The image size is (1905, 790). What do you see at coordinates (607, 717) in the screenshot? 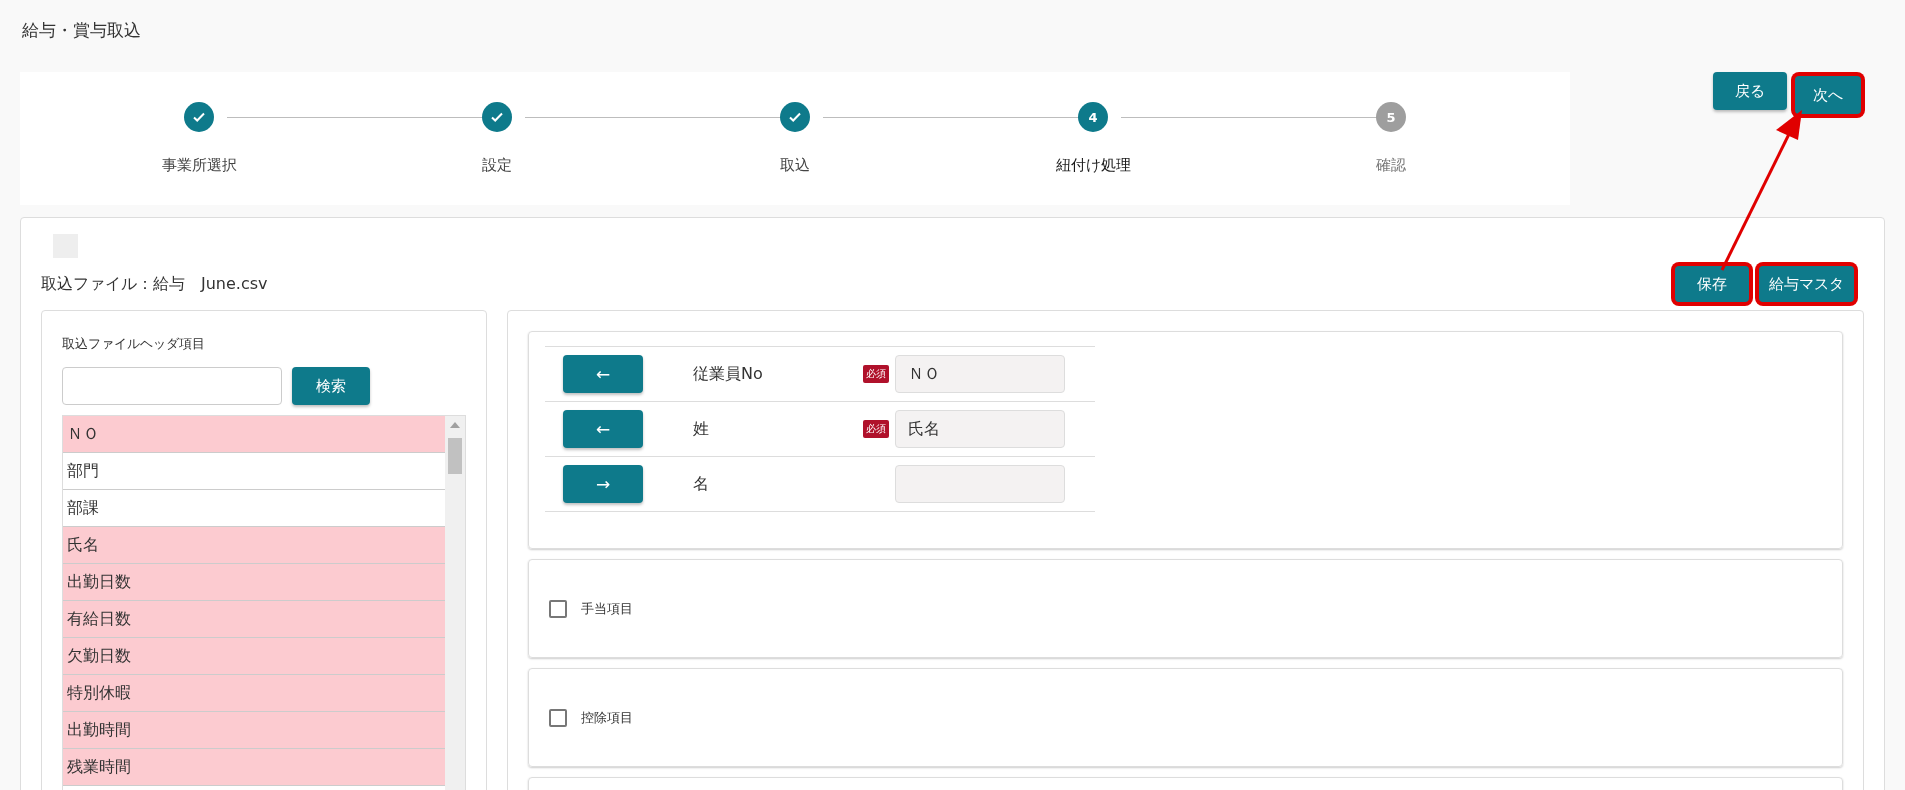
I see `section-label: 控除項目` at bounding box center [607, 717].